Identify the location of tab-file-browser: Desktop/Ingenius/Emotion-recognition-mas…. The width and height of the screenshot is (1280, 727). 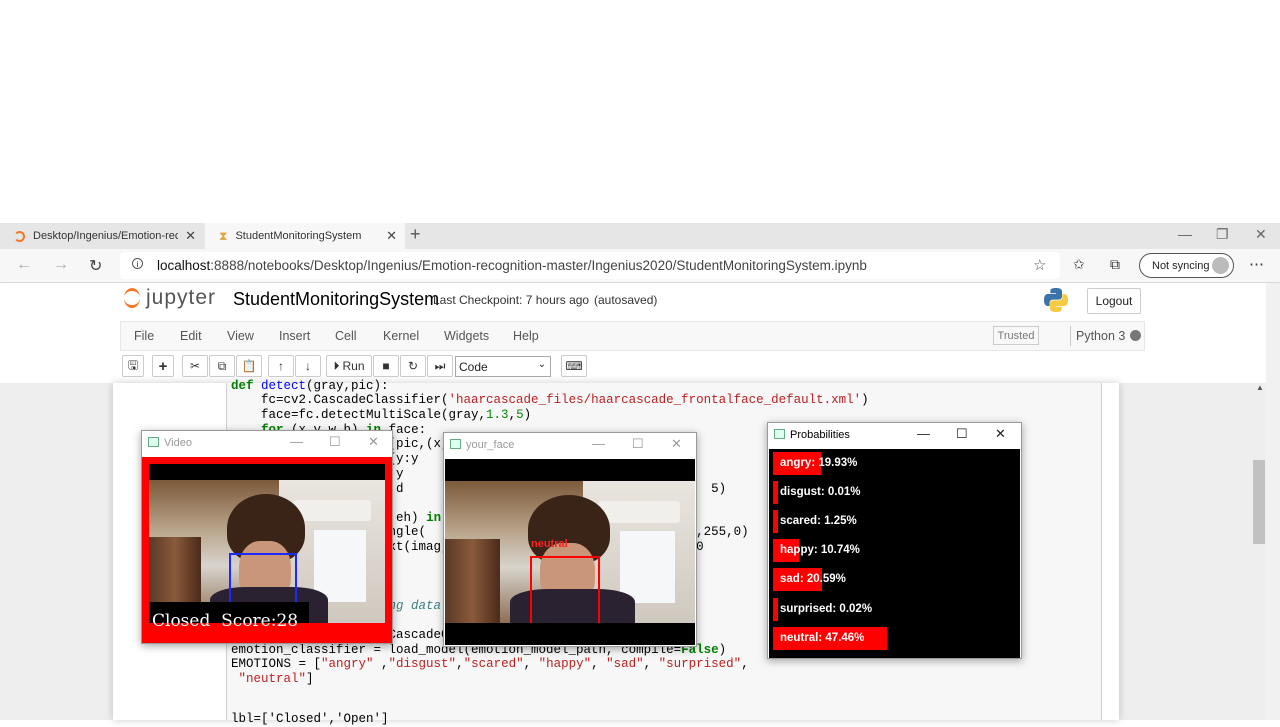
(102, 236).